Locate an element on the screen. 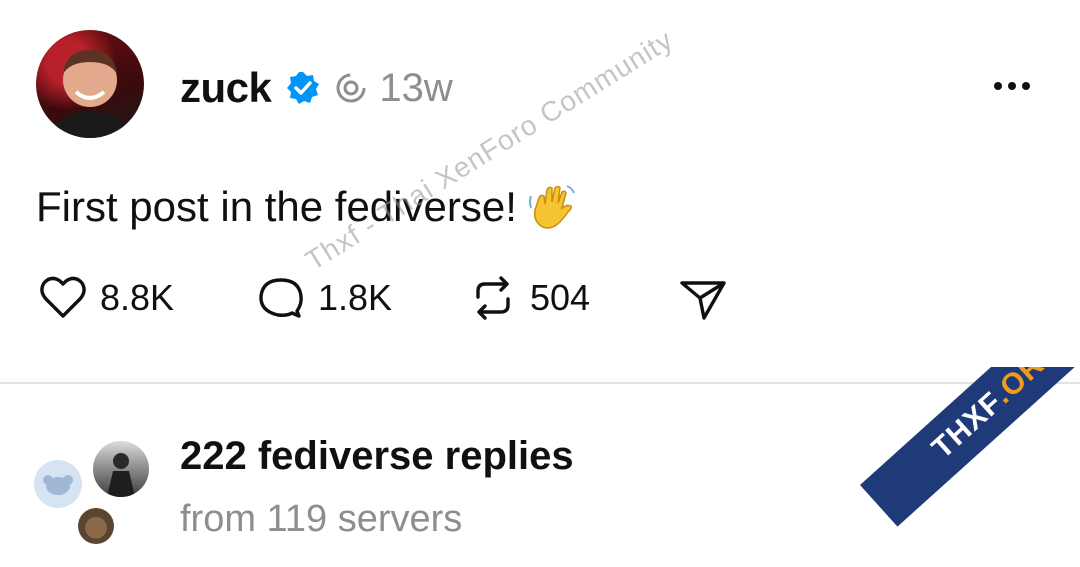 The width and height of the screenshot is (1080, 567). repost-icon is located at coordinates (493, 298).